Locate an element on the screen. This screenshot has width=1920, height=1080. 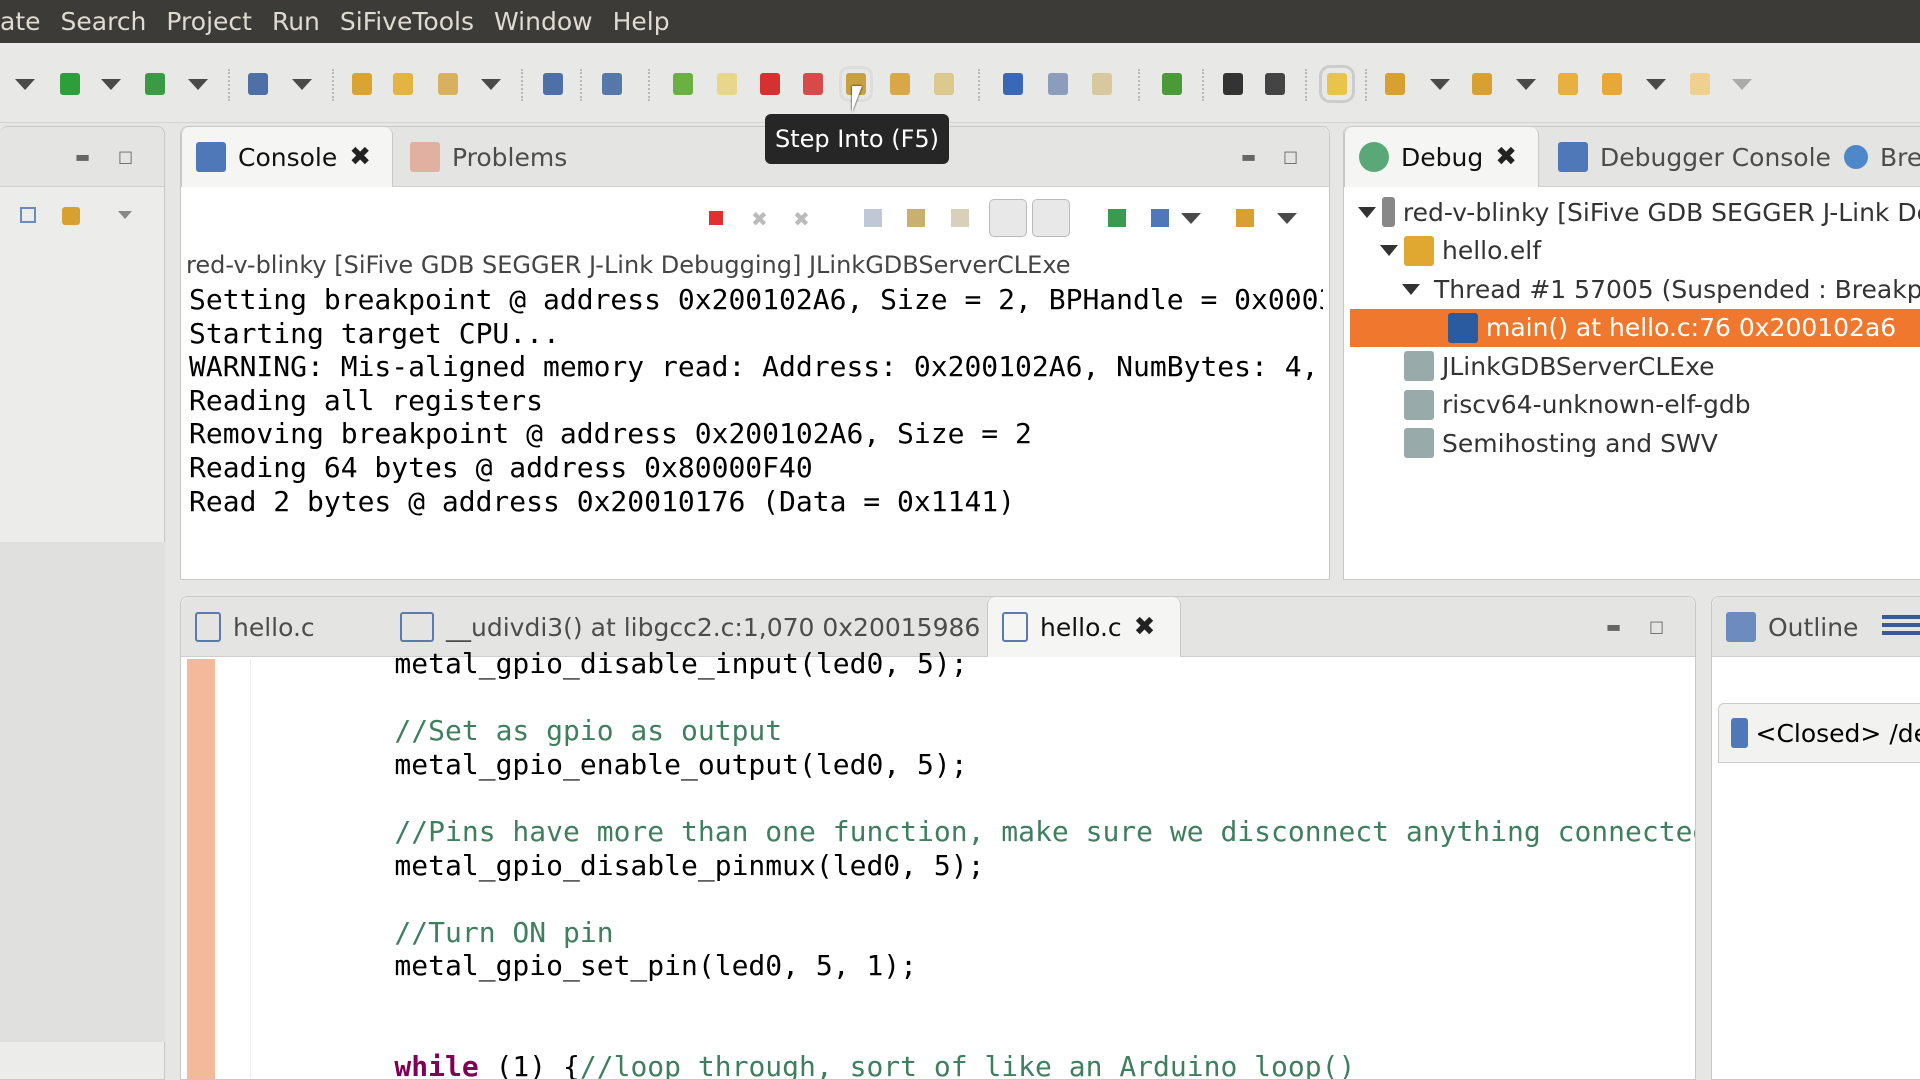
display-console-icon is located at coordinates (1160, 218).